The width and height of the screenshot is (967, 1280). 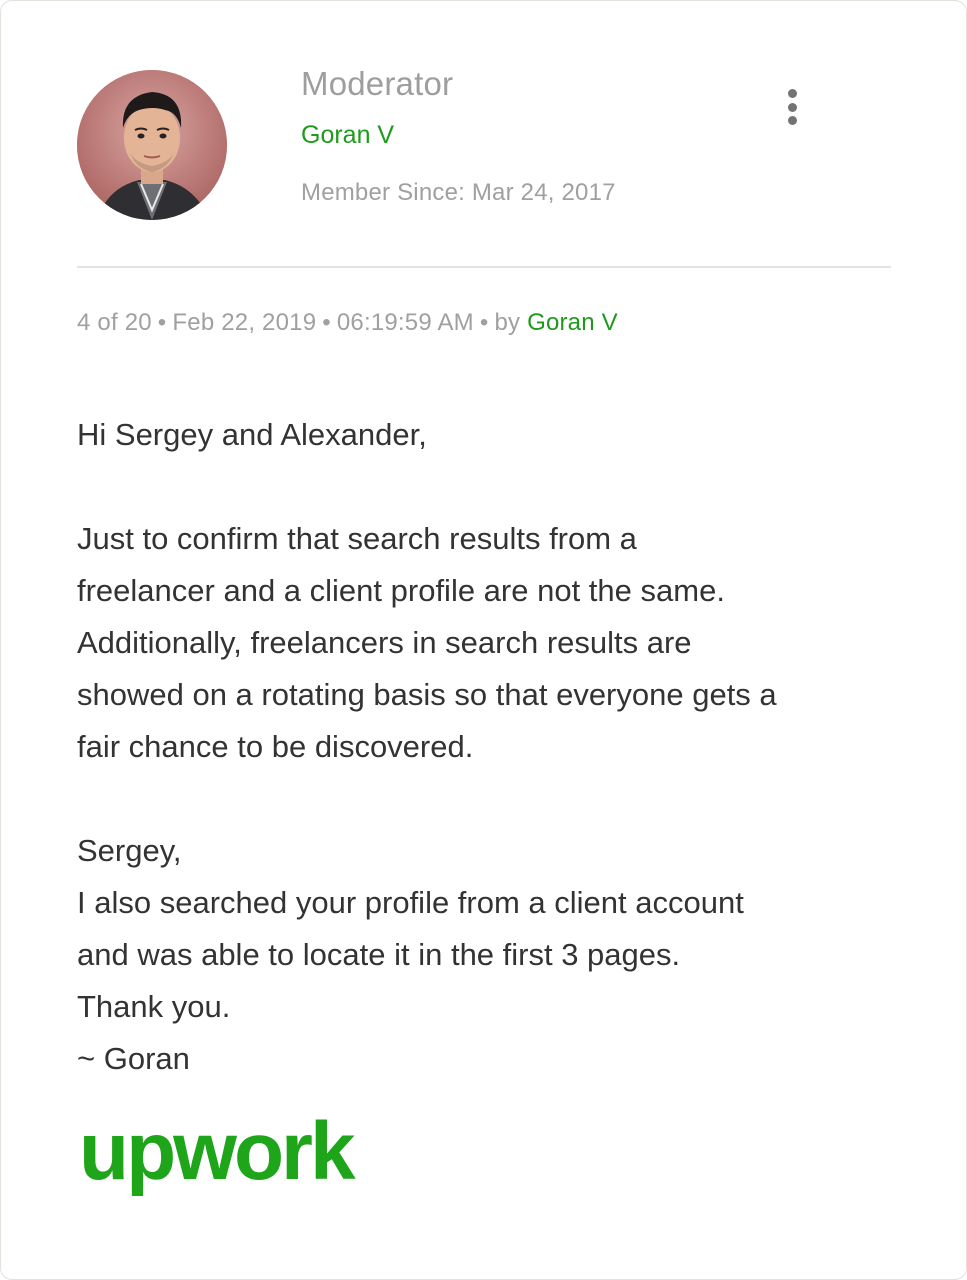 I want to click on post-position: 4 of 20, so click(x=114, y=322).